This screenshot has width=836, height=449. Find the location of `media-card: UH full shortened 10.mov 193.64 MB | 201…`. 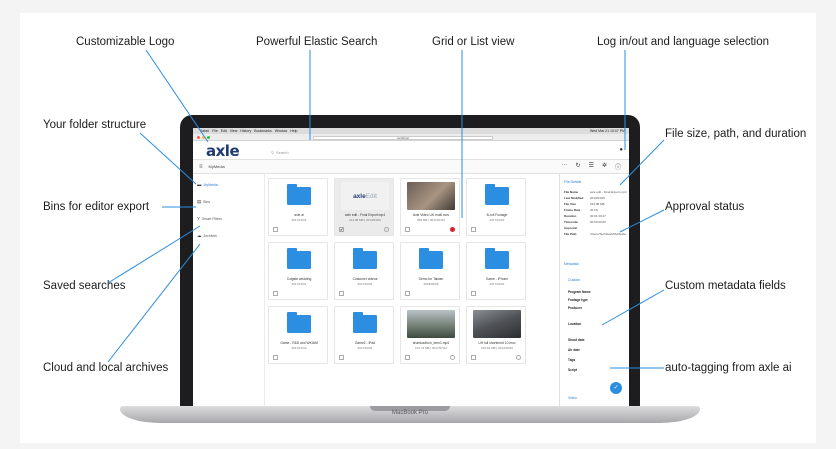

media-card: UH full shortened 10.mov 193.64 MB | 201… is located at coordinates (496, 335).